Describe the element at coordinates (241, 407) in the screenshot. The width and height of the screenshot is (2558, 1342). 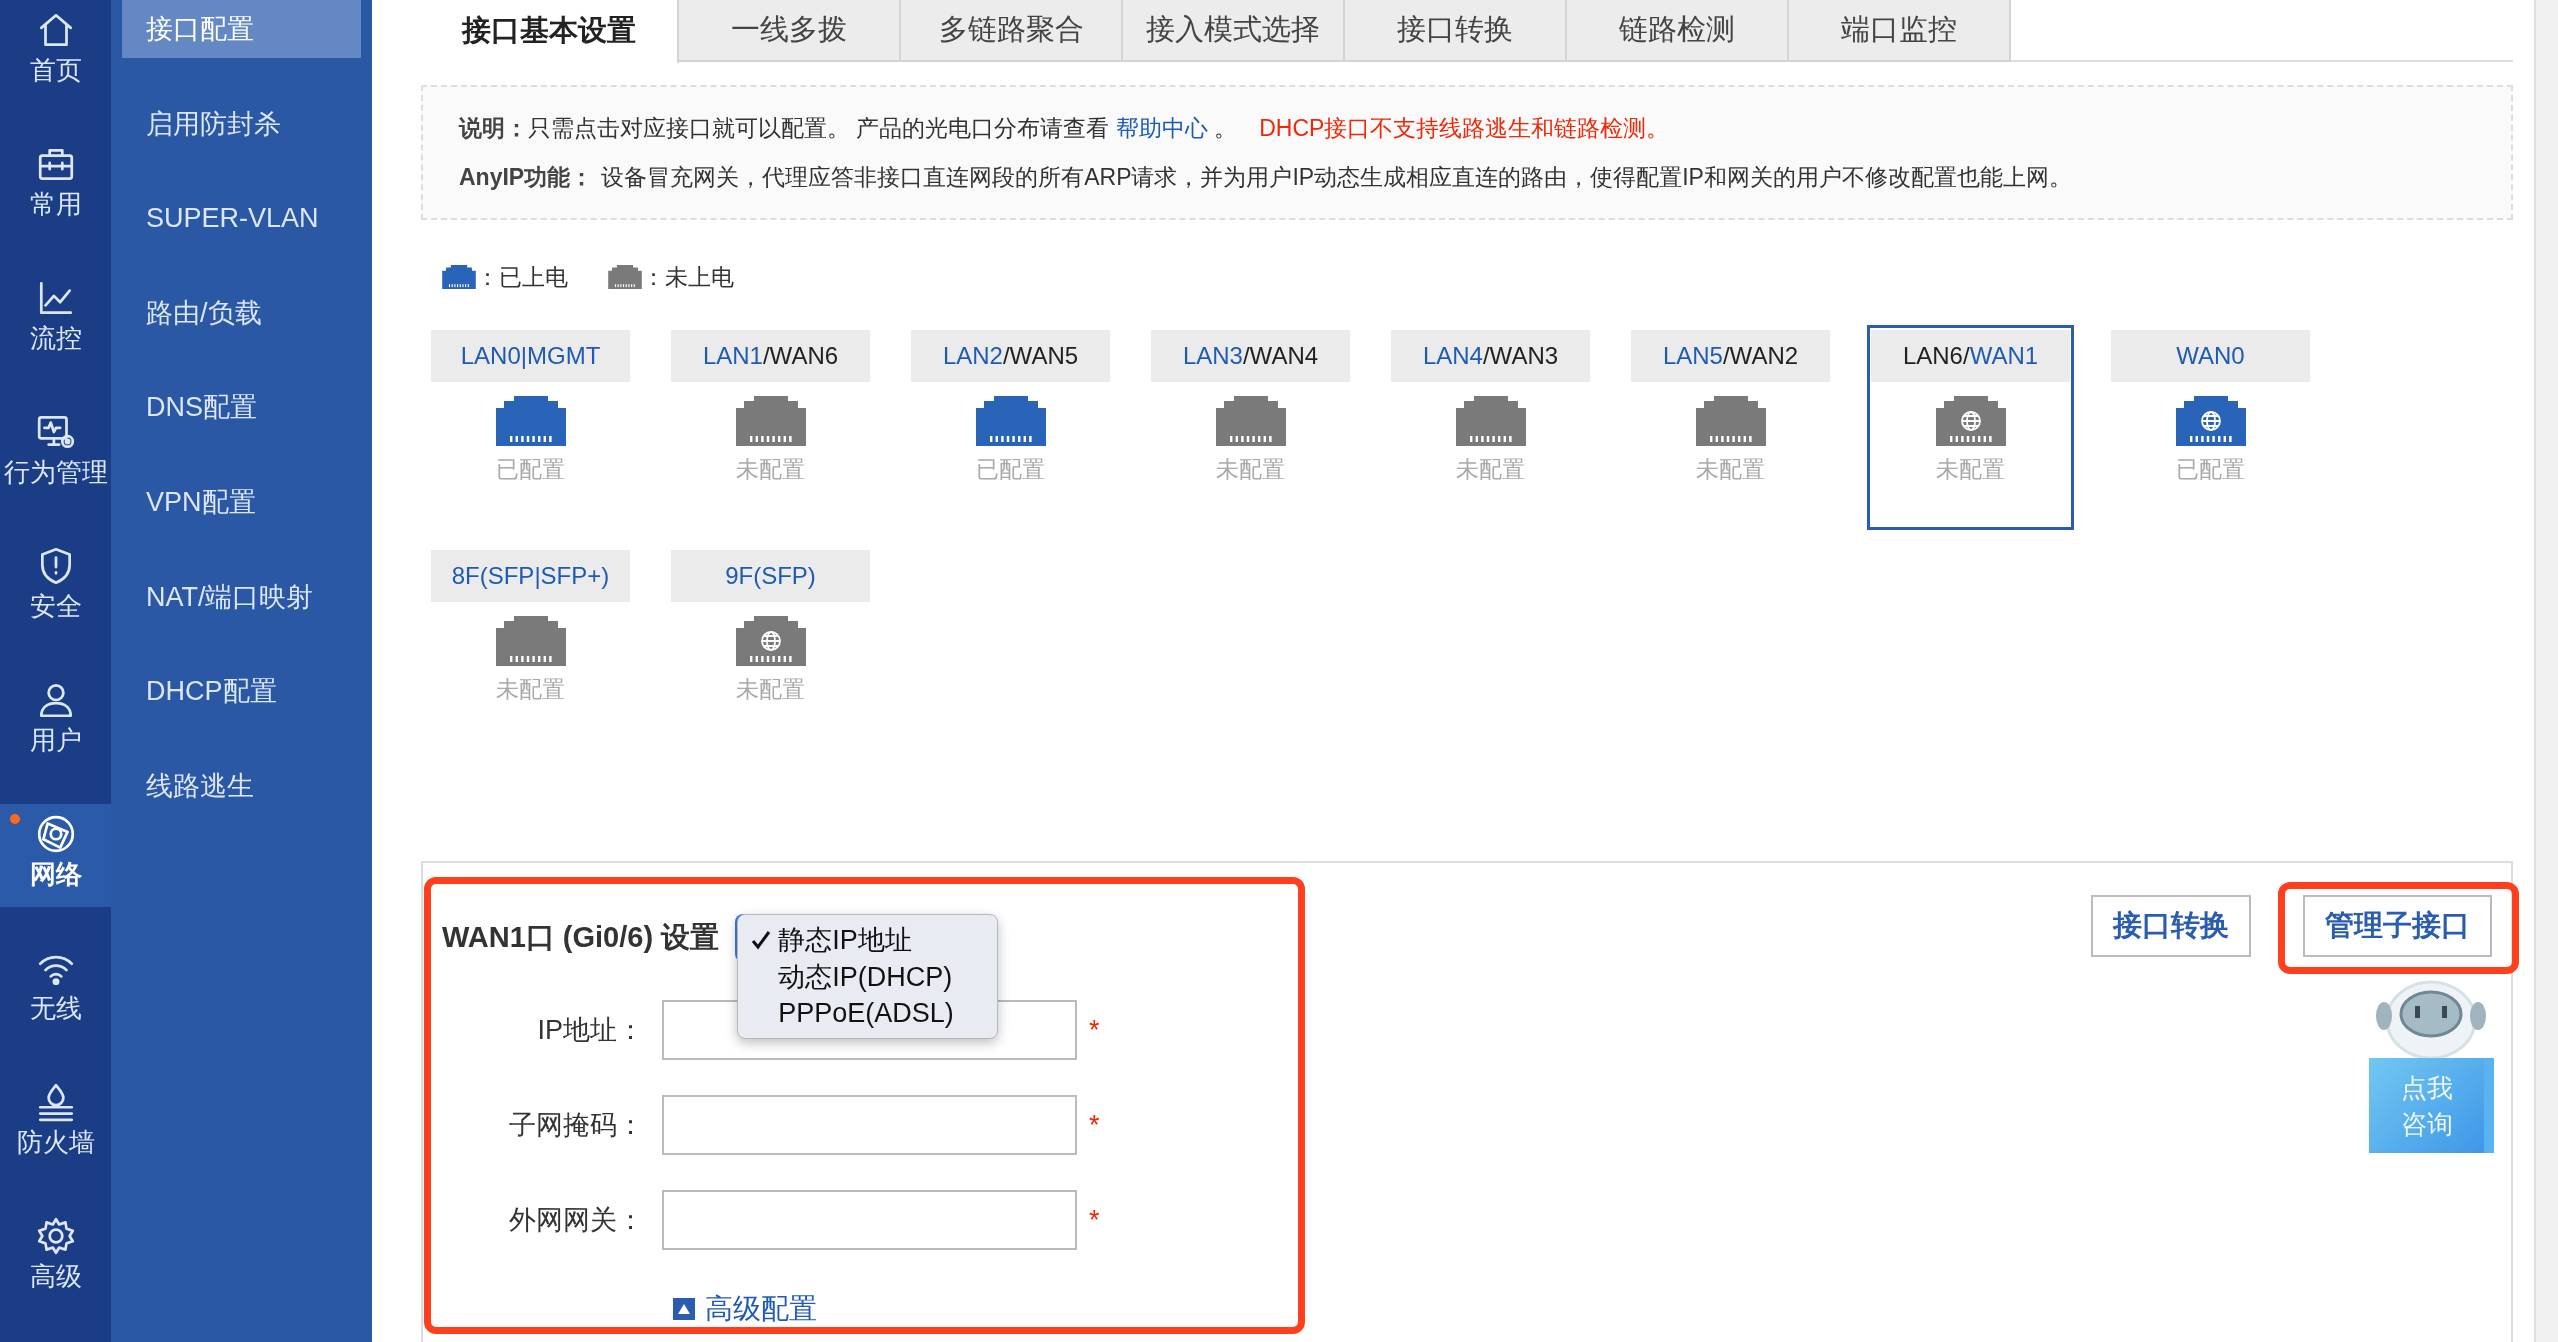
I see `submenu-item: DNS配置` at that location.